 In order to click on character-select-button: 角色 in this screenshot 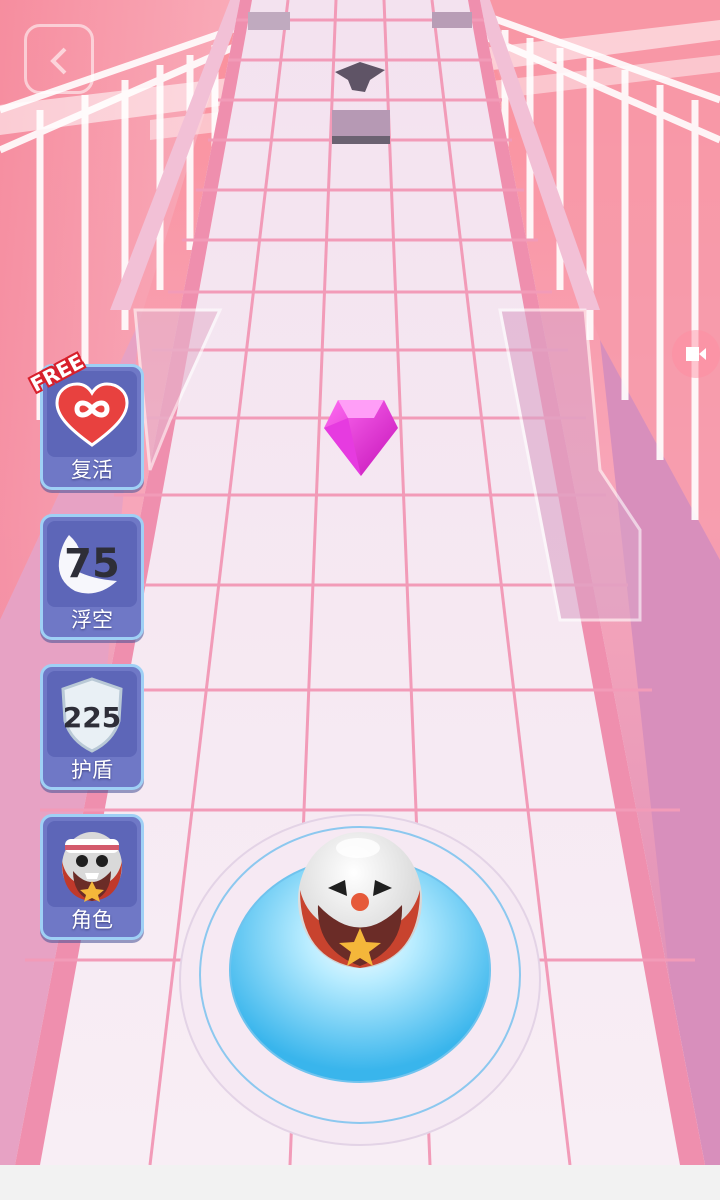, I will do `click(92, 877)`.